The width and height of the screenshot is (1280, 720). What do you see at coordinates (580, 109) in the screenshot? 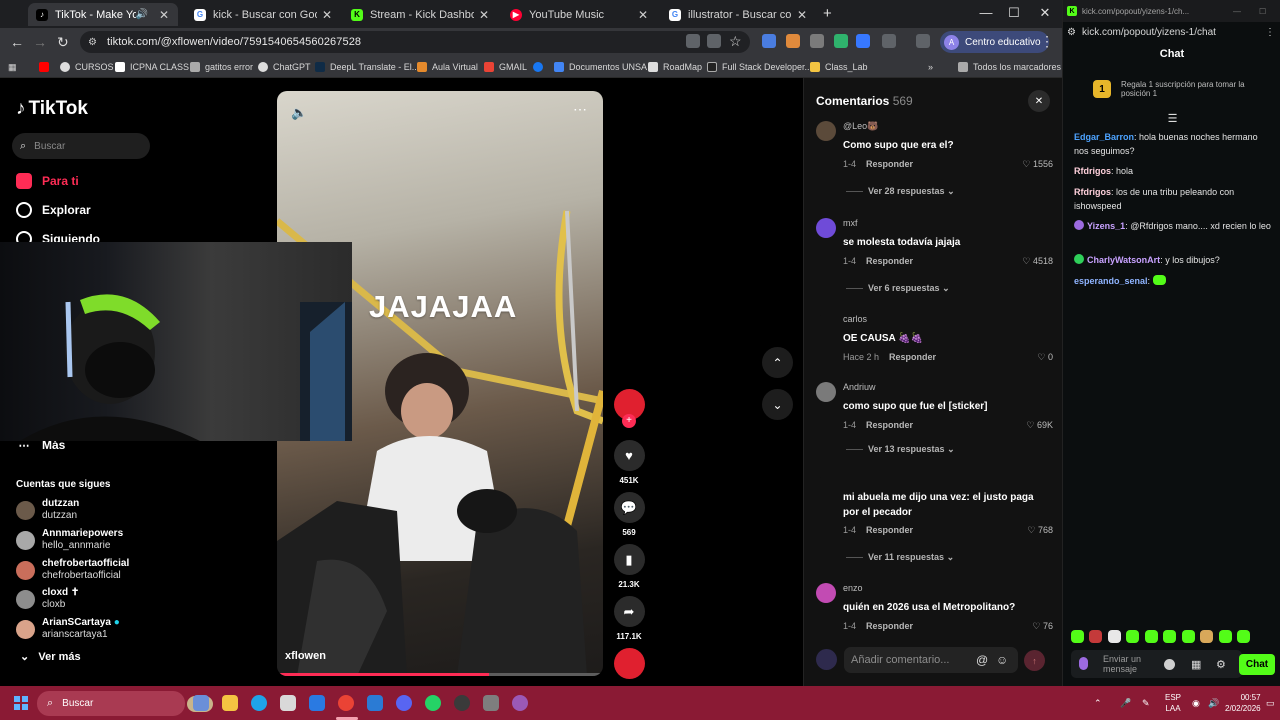
I see `more-options-icon: ⋯` at bounding box center [580, 109].